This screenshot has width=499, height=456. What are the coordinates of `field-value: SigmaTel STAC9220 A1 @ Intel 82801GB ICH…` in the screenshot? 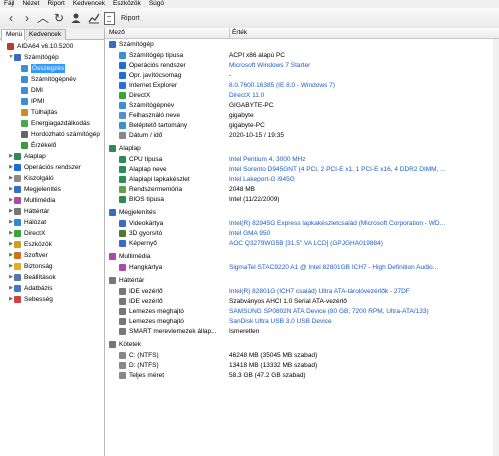 It's located at (363, 267).